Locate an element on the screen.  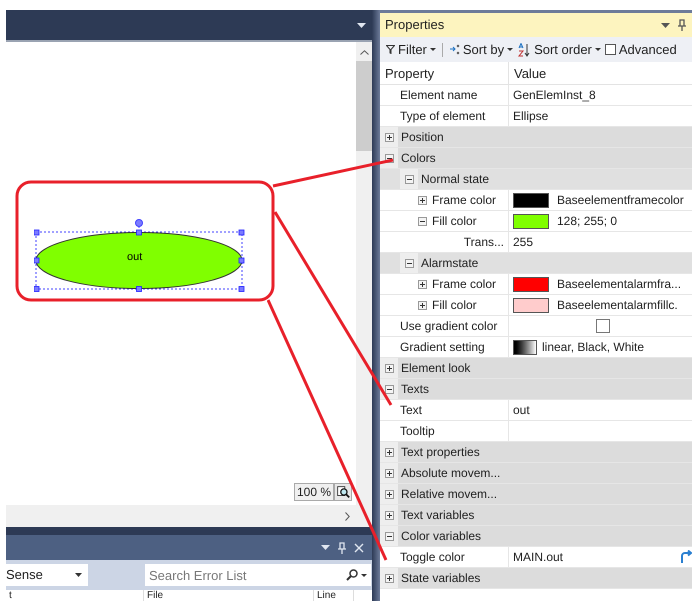
gradient-swatch is located at coordinates (525, 347).